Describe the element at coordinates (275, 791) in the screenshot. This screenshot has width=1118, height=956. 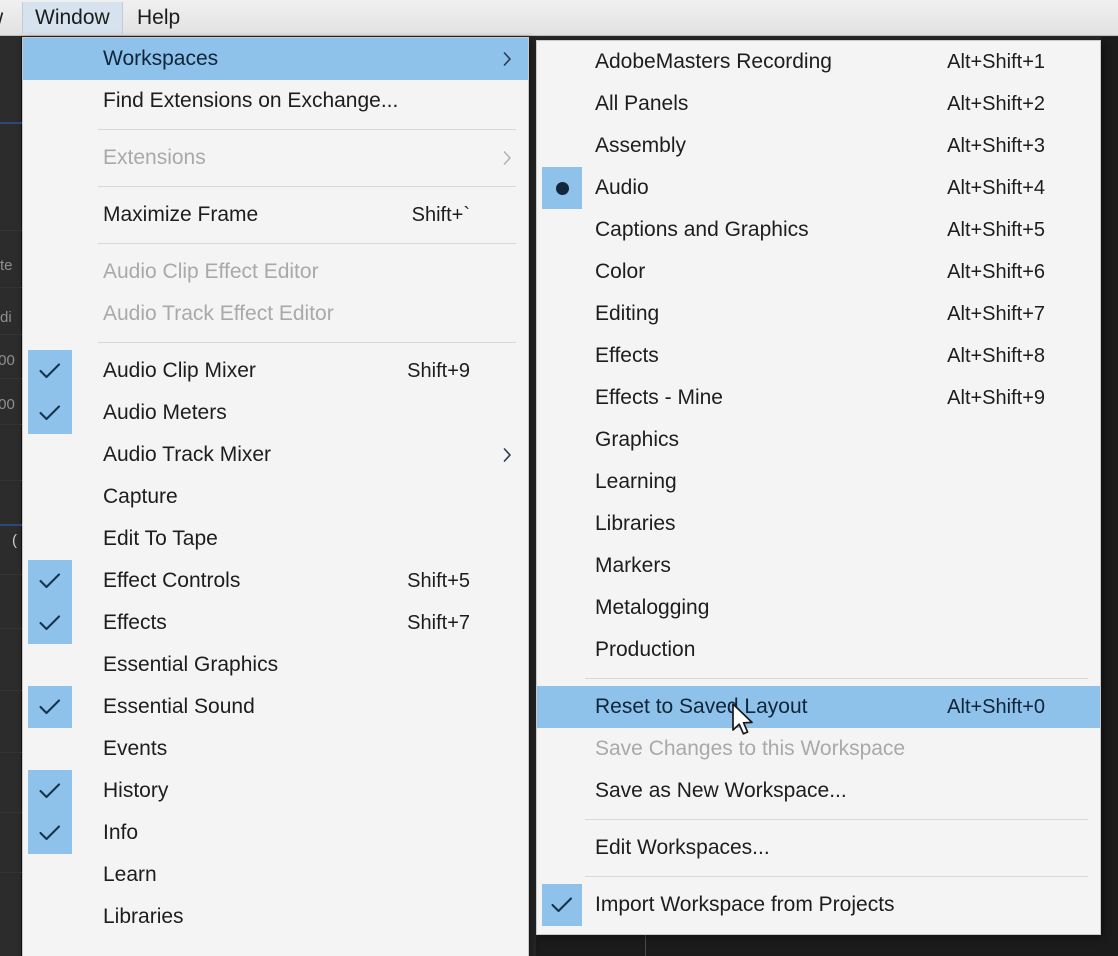
I see `window-menu-item-history: History` at that location.